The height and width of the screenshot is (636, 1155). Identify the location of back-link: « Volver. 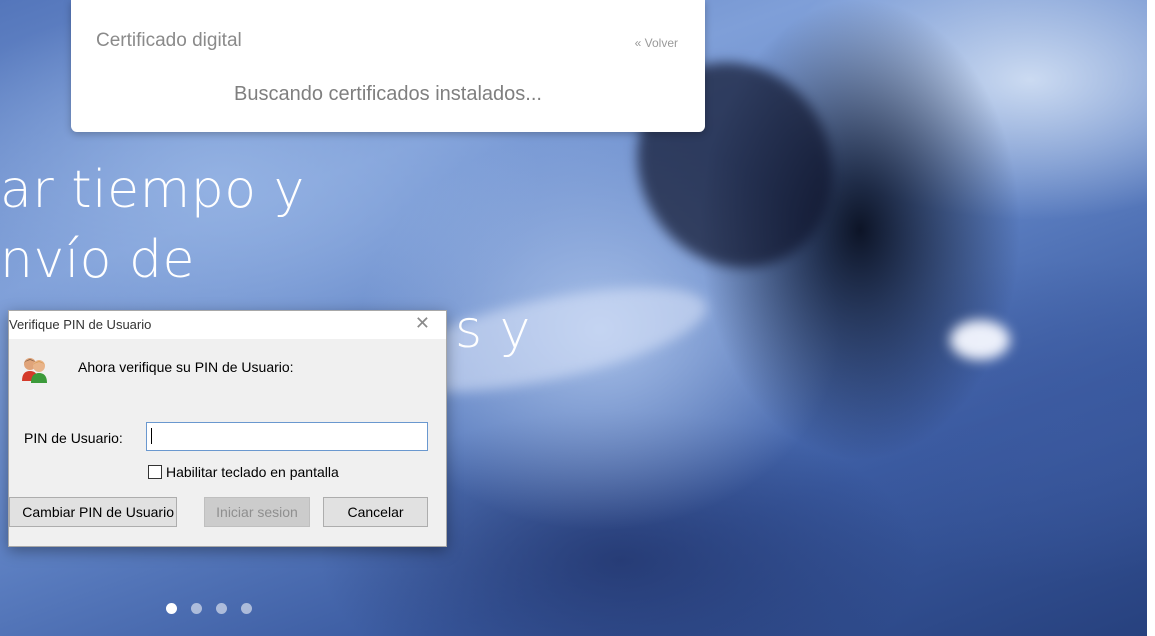
(656, 43).